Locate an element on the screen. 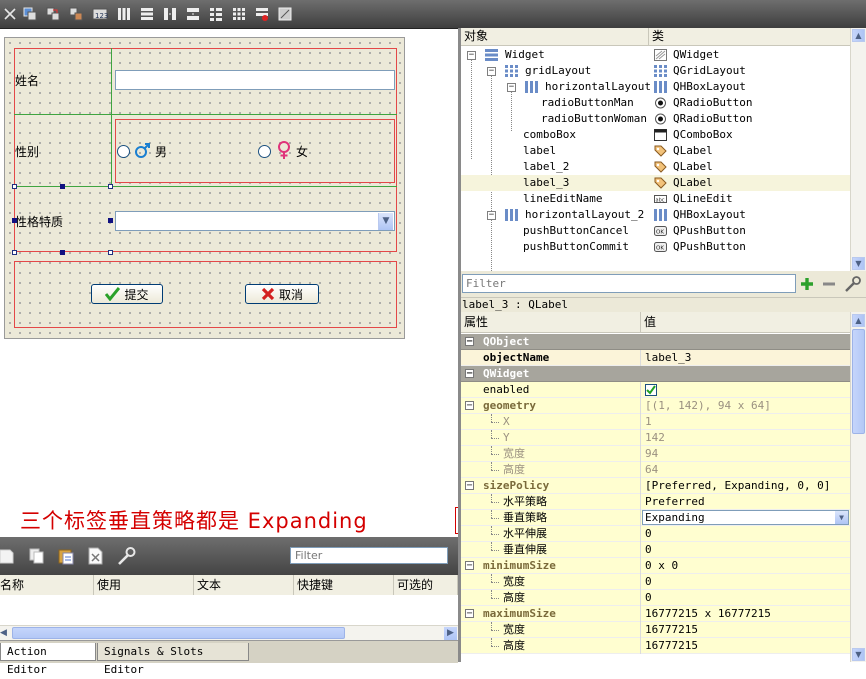 Image resolution: width=866 pixels, height=679 pixels. column-header-checkable: 可选的 is located at coordinates (426, 585).